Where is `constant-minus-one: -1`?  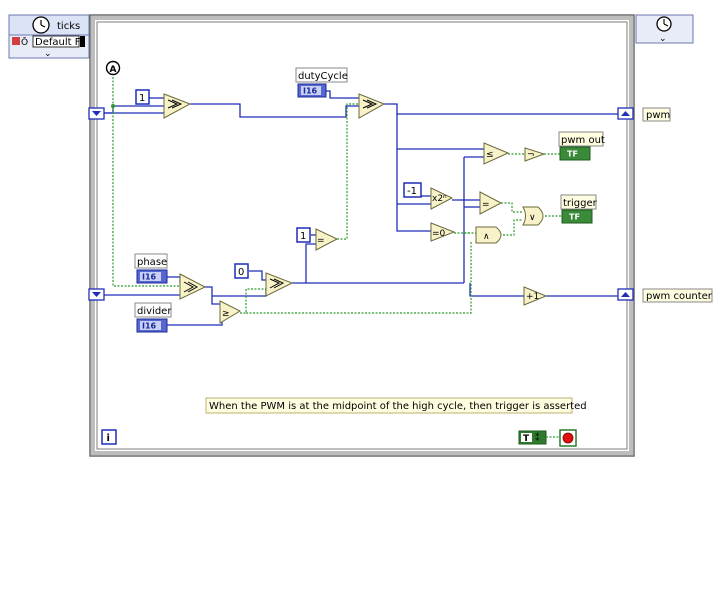
constant-minus-one: -1 is located at coordinates (412, 190).